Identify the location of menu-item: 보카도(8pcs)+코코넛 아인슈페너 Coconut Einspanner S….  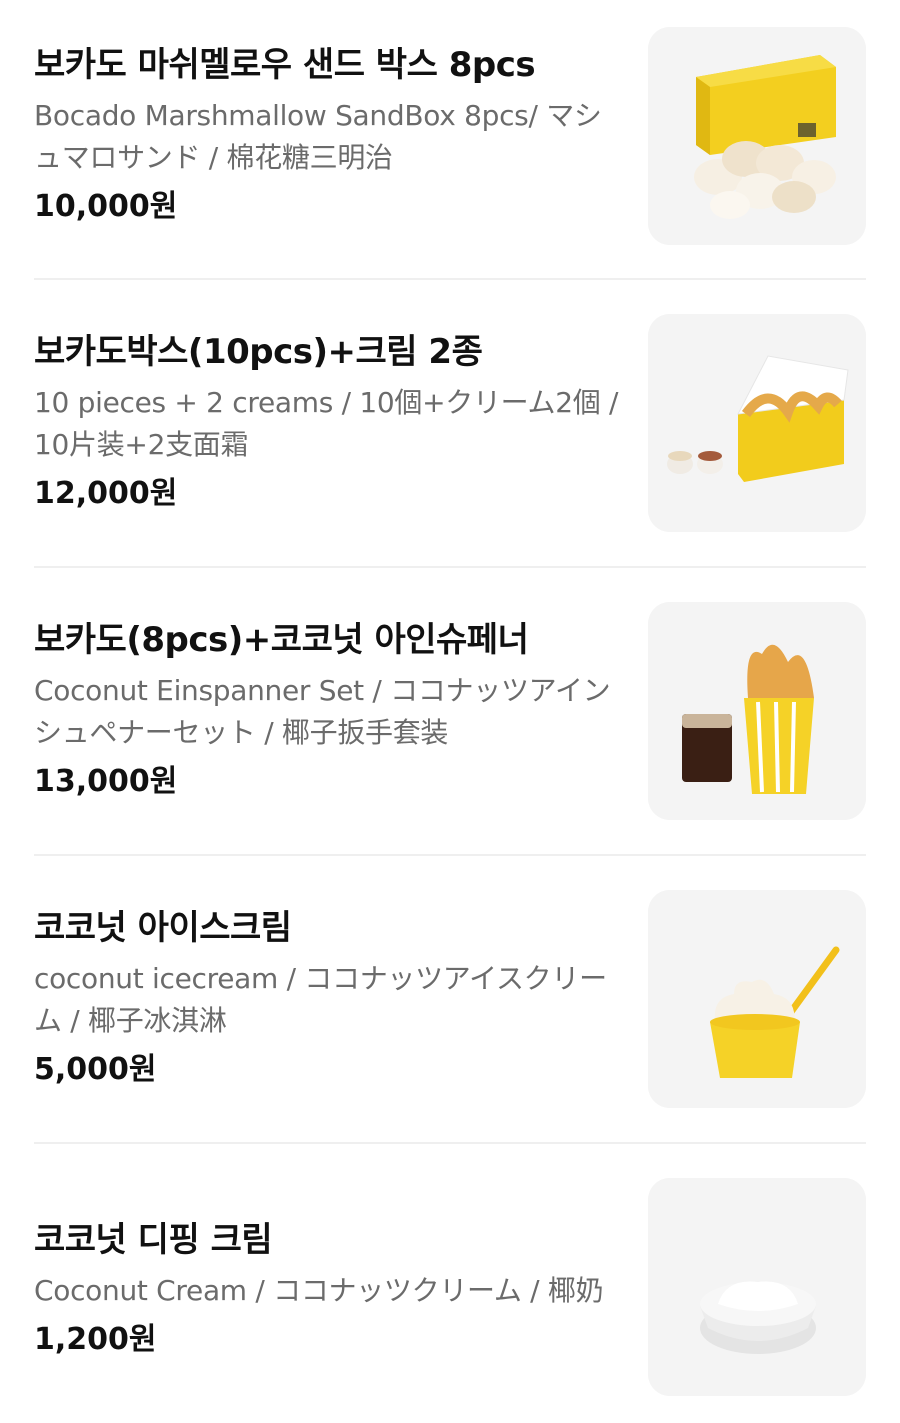
(450, 711).